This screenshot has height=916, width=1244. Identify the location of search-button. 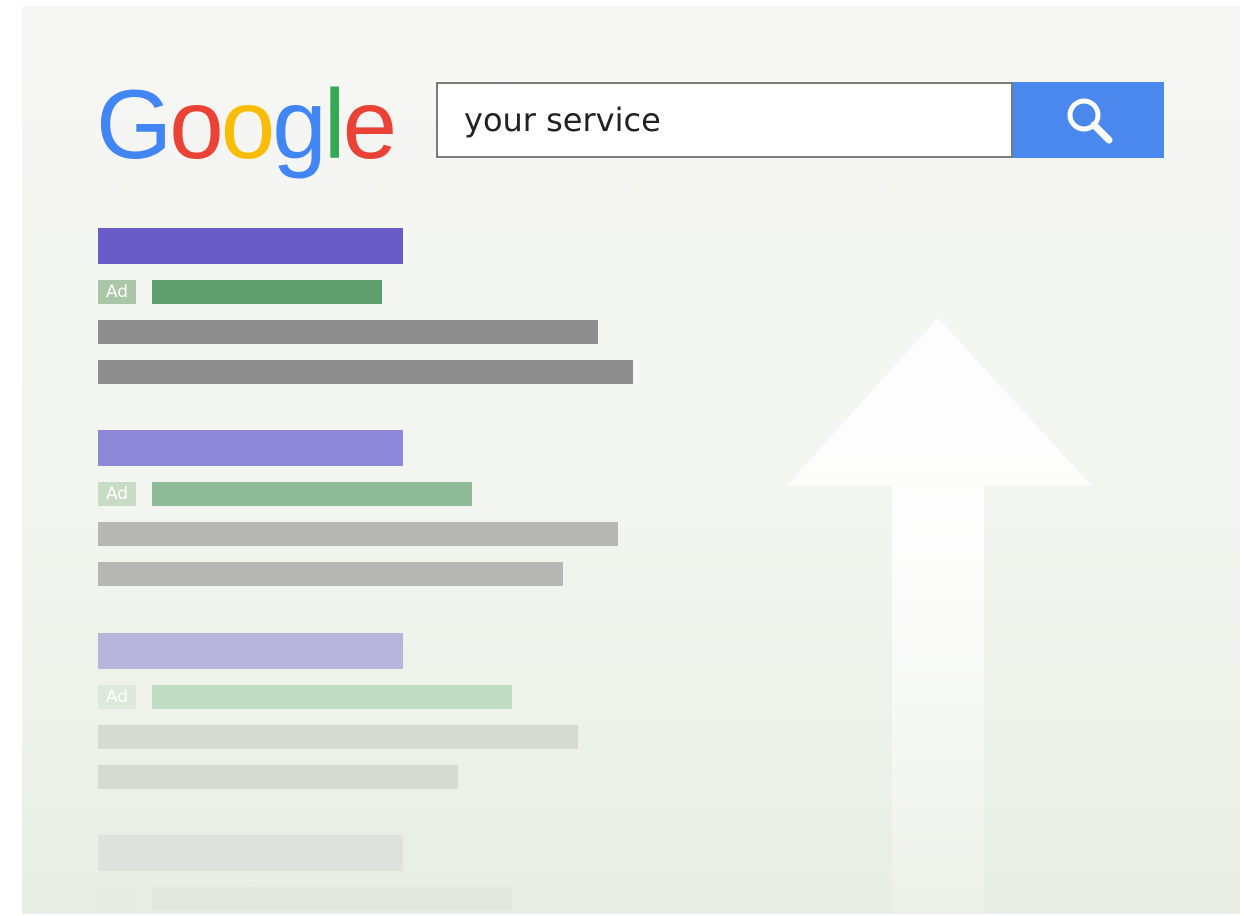
(1088, 120).